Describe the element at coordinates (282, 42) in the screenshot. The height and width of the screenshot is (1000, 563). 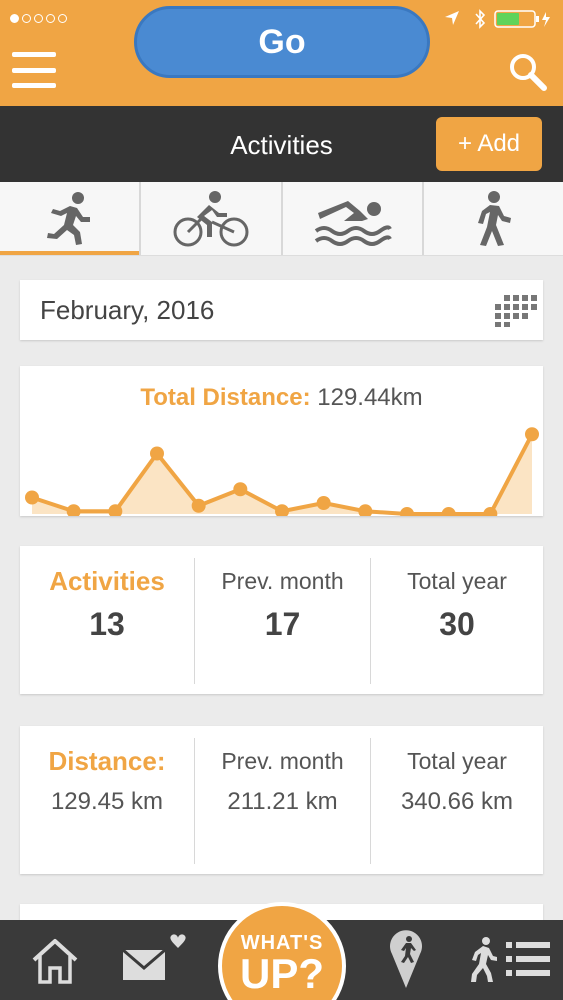
I see `go-button: Go` at that location.